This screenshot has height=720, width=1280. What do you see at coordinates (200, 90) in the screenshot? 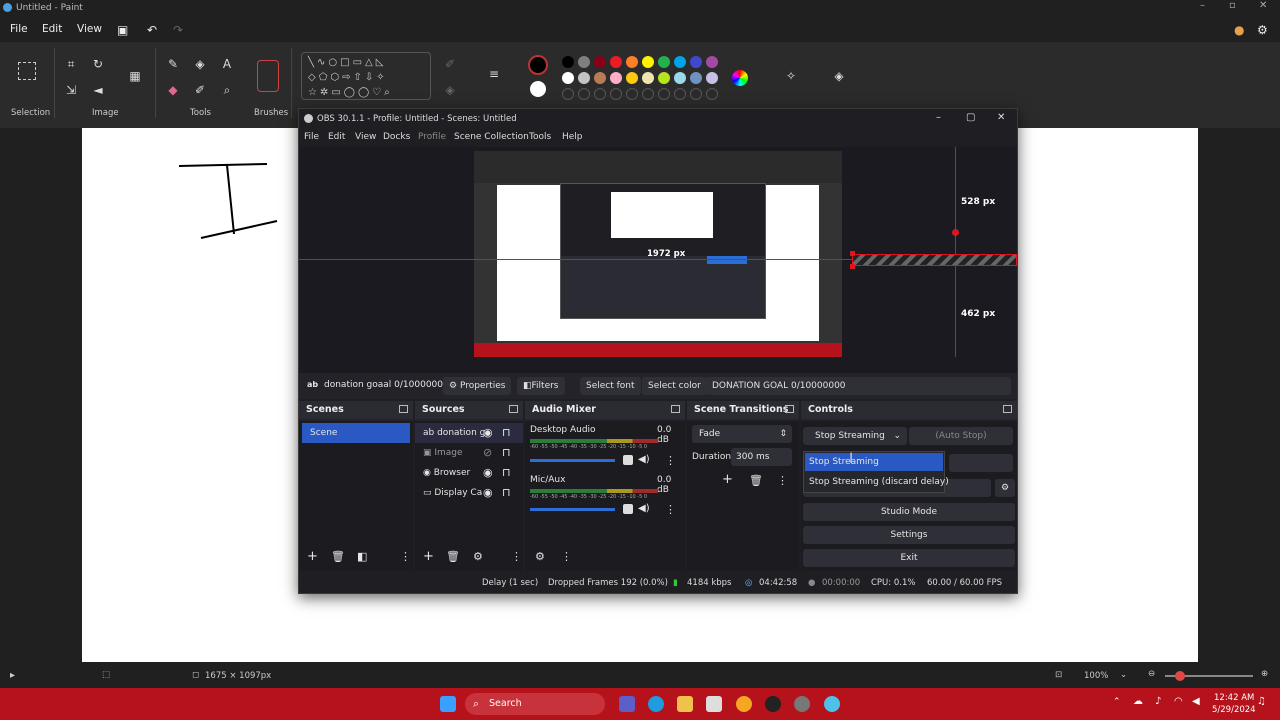
I see `color-picker-icon: ✐` at bounding box center [200, 90].